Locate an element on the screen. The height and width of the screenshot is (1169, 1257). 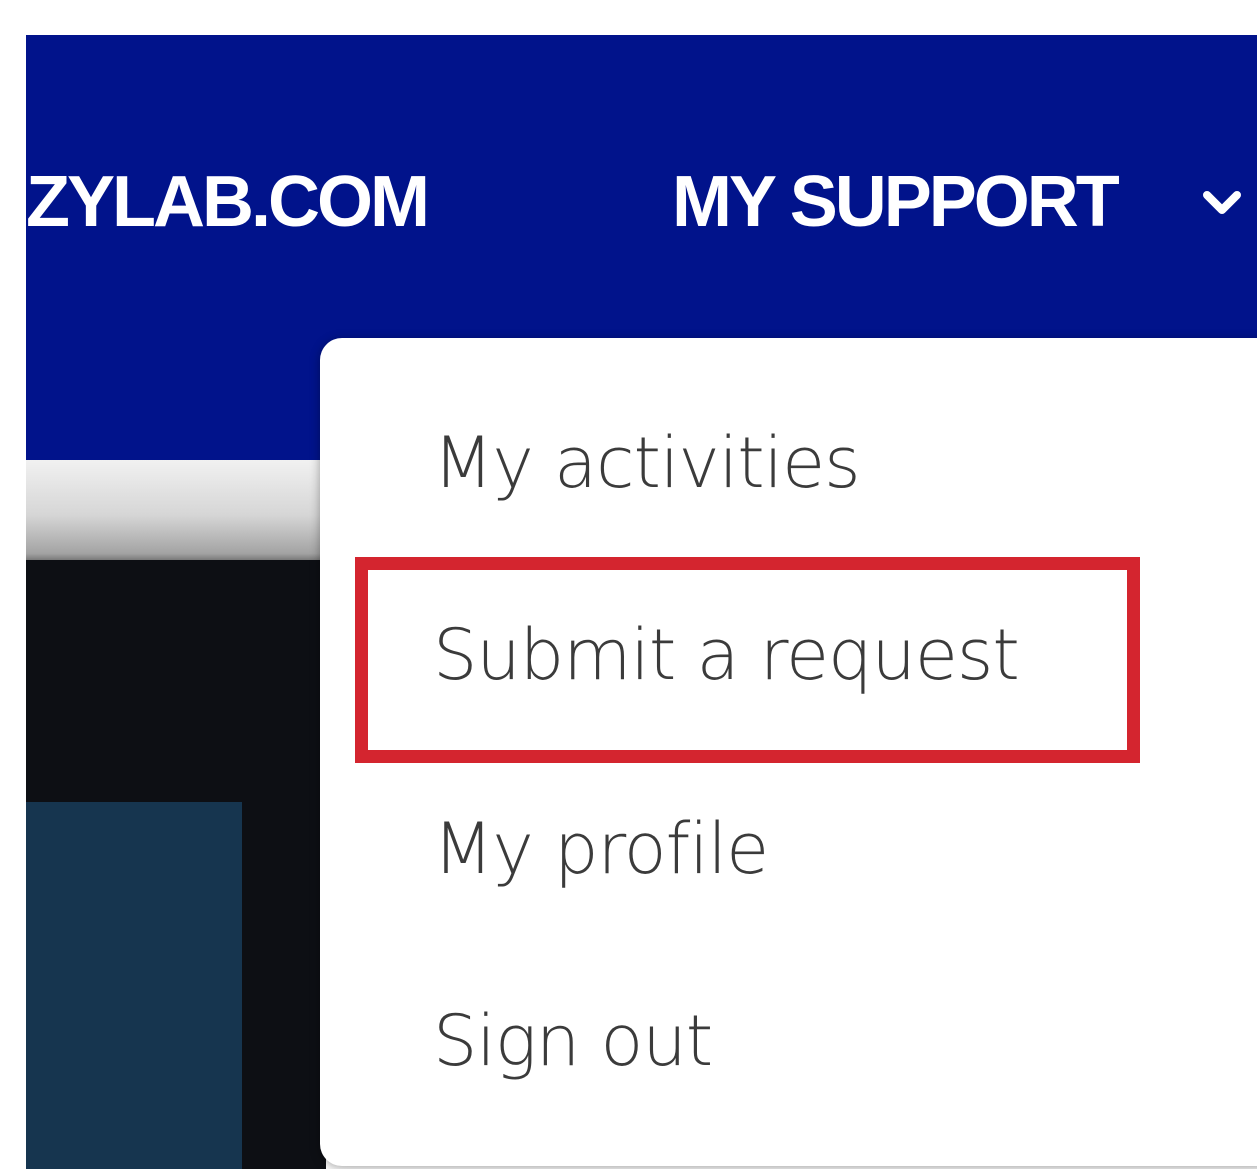
menu-item-my-profile: My profile is located at coordinates (601, 849).